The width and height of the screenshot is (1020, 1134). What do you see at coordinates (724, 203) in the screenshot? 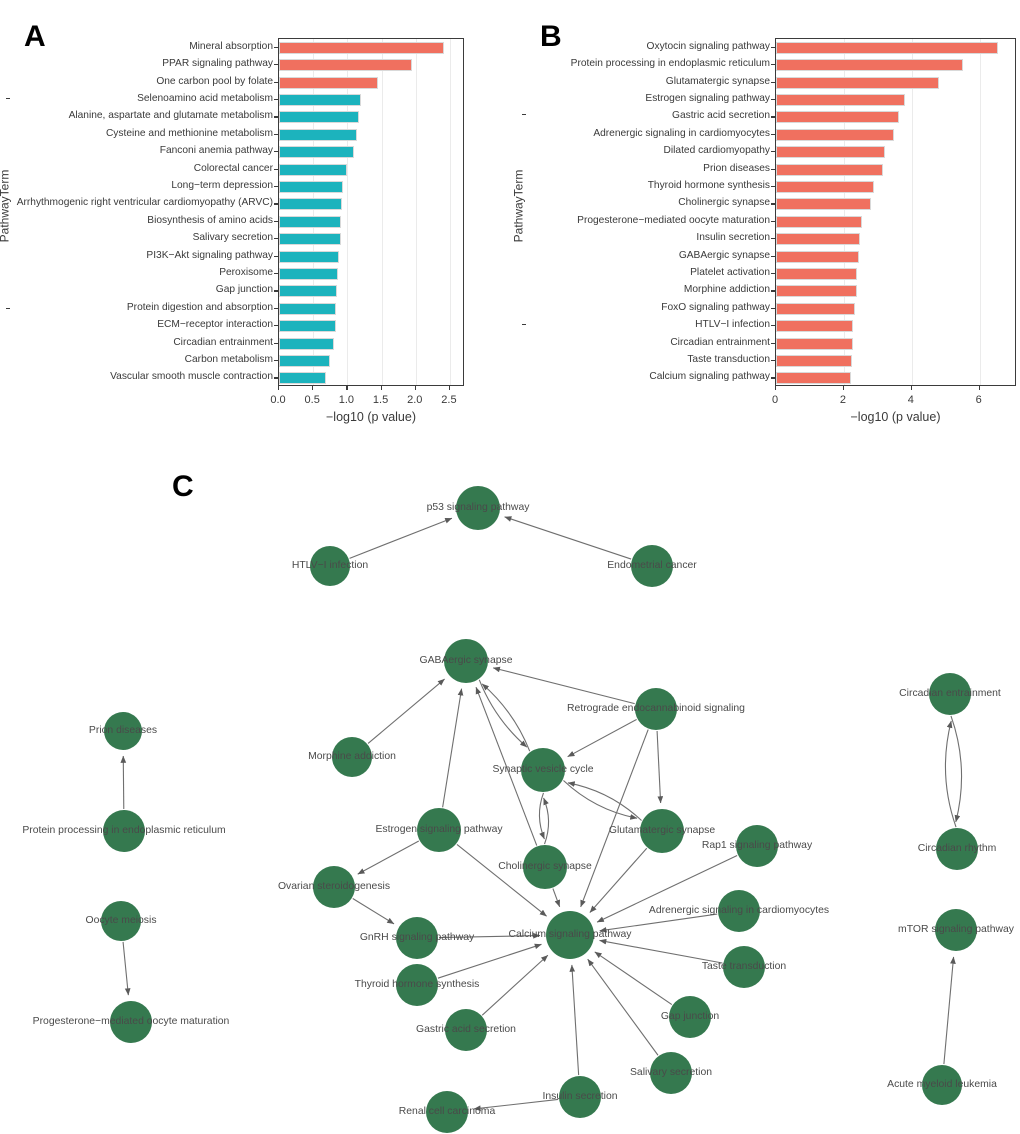
I see `category-label: Cholinergic synapse` at bounding box center [724, 203].